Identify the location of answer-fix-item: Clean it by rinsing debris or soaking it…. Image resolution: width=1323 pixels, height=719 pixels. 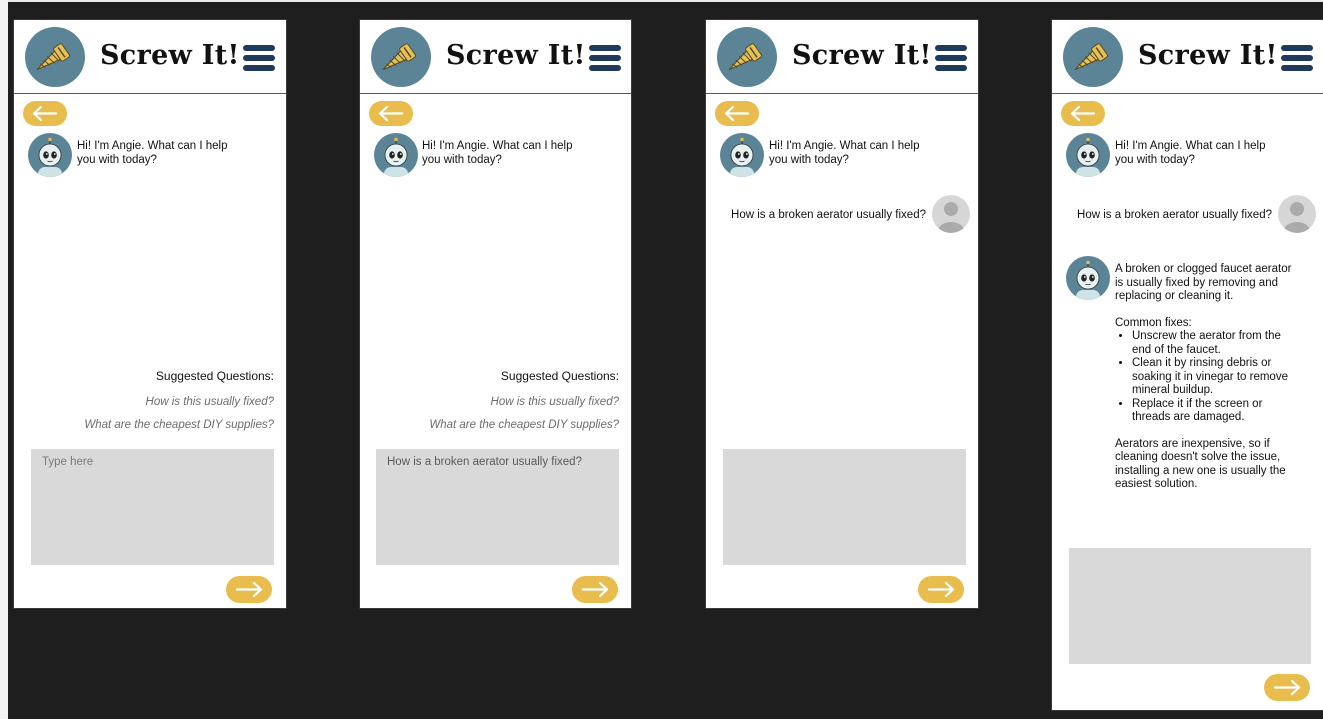
(1215, 377).